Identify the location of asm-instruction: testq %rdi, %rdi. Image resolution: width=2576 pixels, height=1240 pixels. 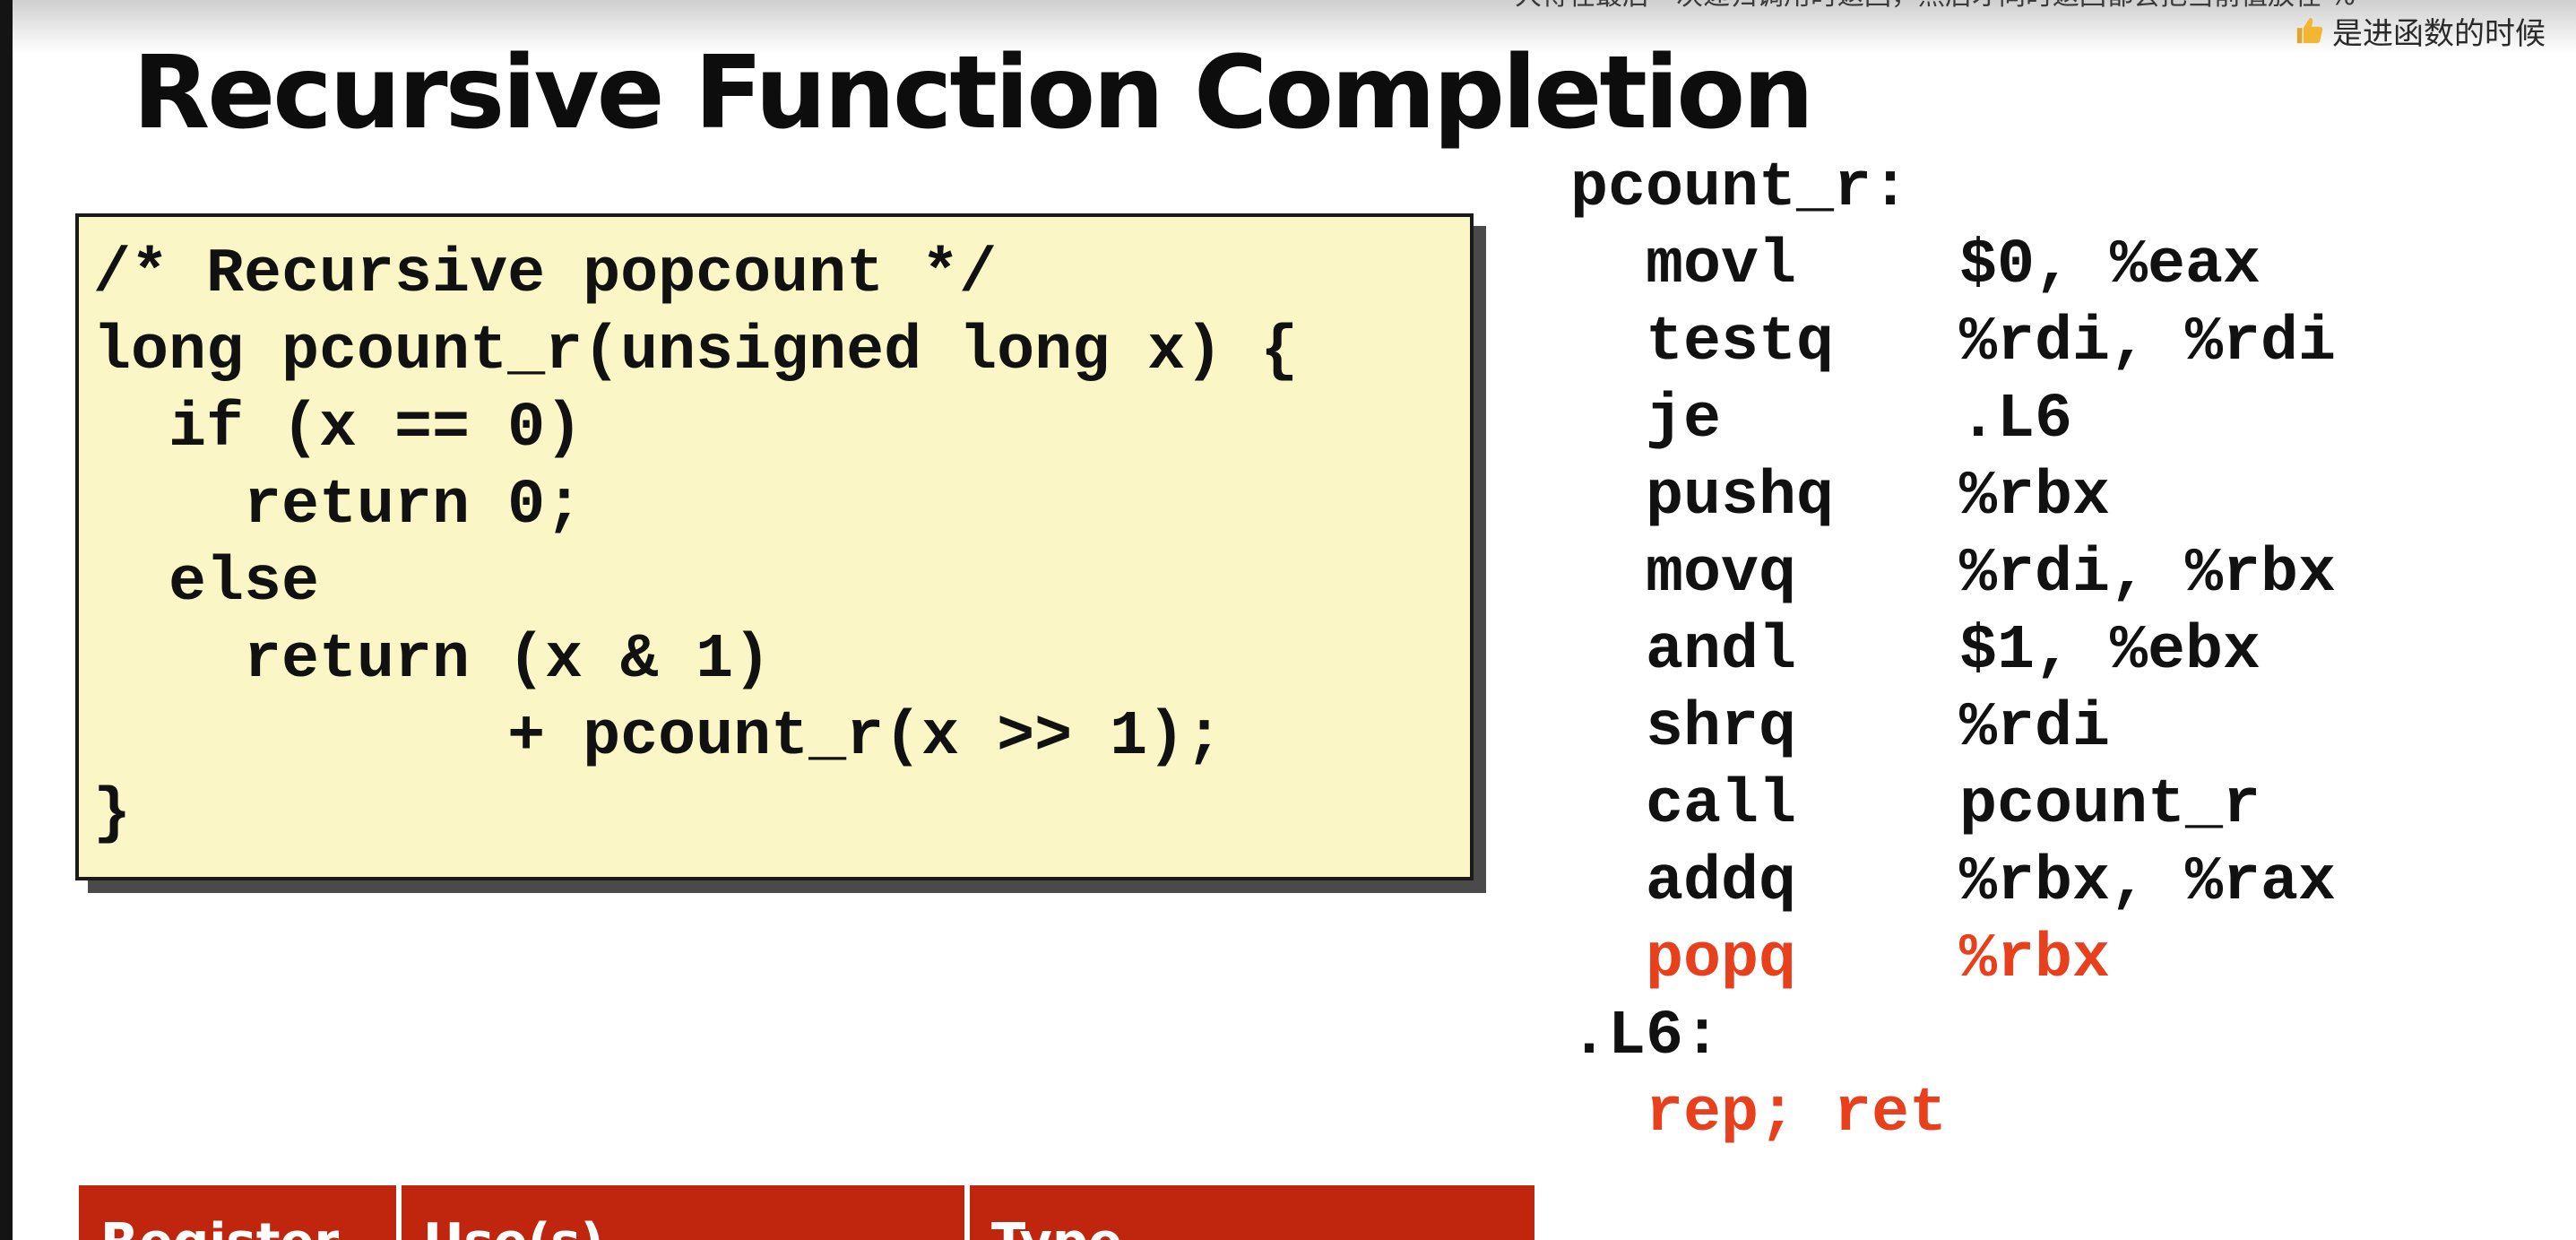
(2063, 343).